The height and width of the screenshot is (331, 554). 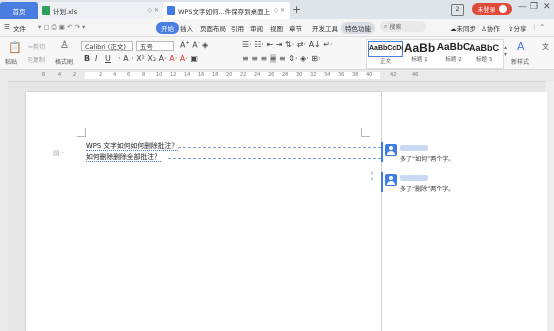 What do you see at coordinates (285, 75) in the screenshot?
I see `ruler-number: 28` at bounding box center [285, 75].